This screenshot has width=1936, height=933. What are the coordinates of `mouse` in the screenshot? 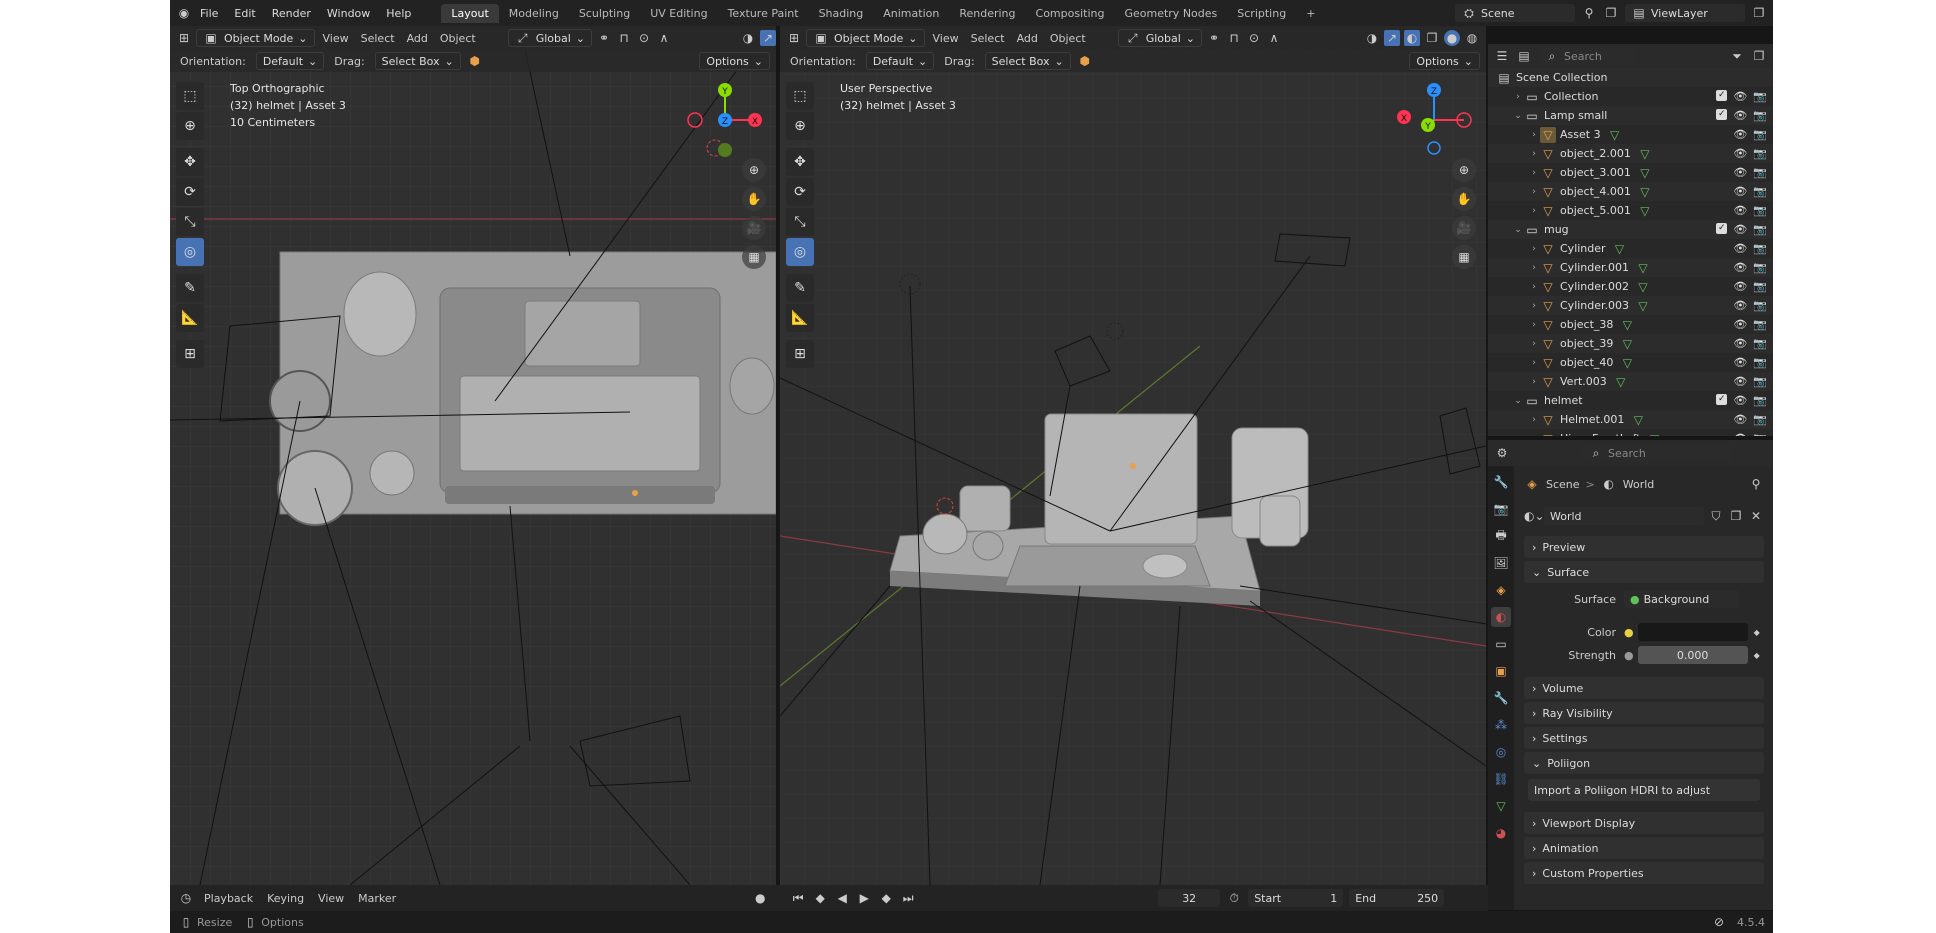 It's located at (1165, 566).